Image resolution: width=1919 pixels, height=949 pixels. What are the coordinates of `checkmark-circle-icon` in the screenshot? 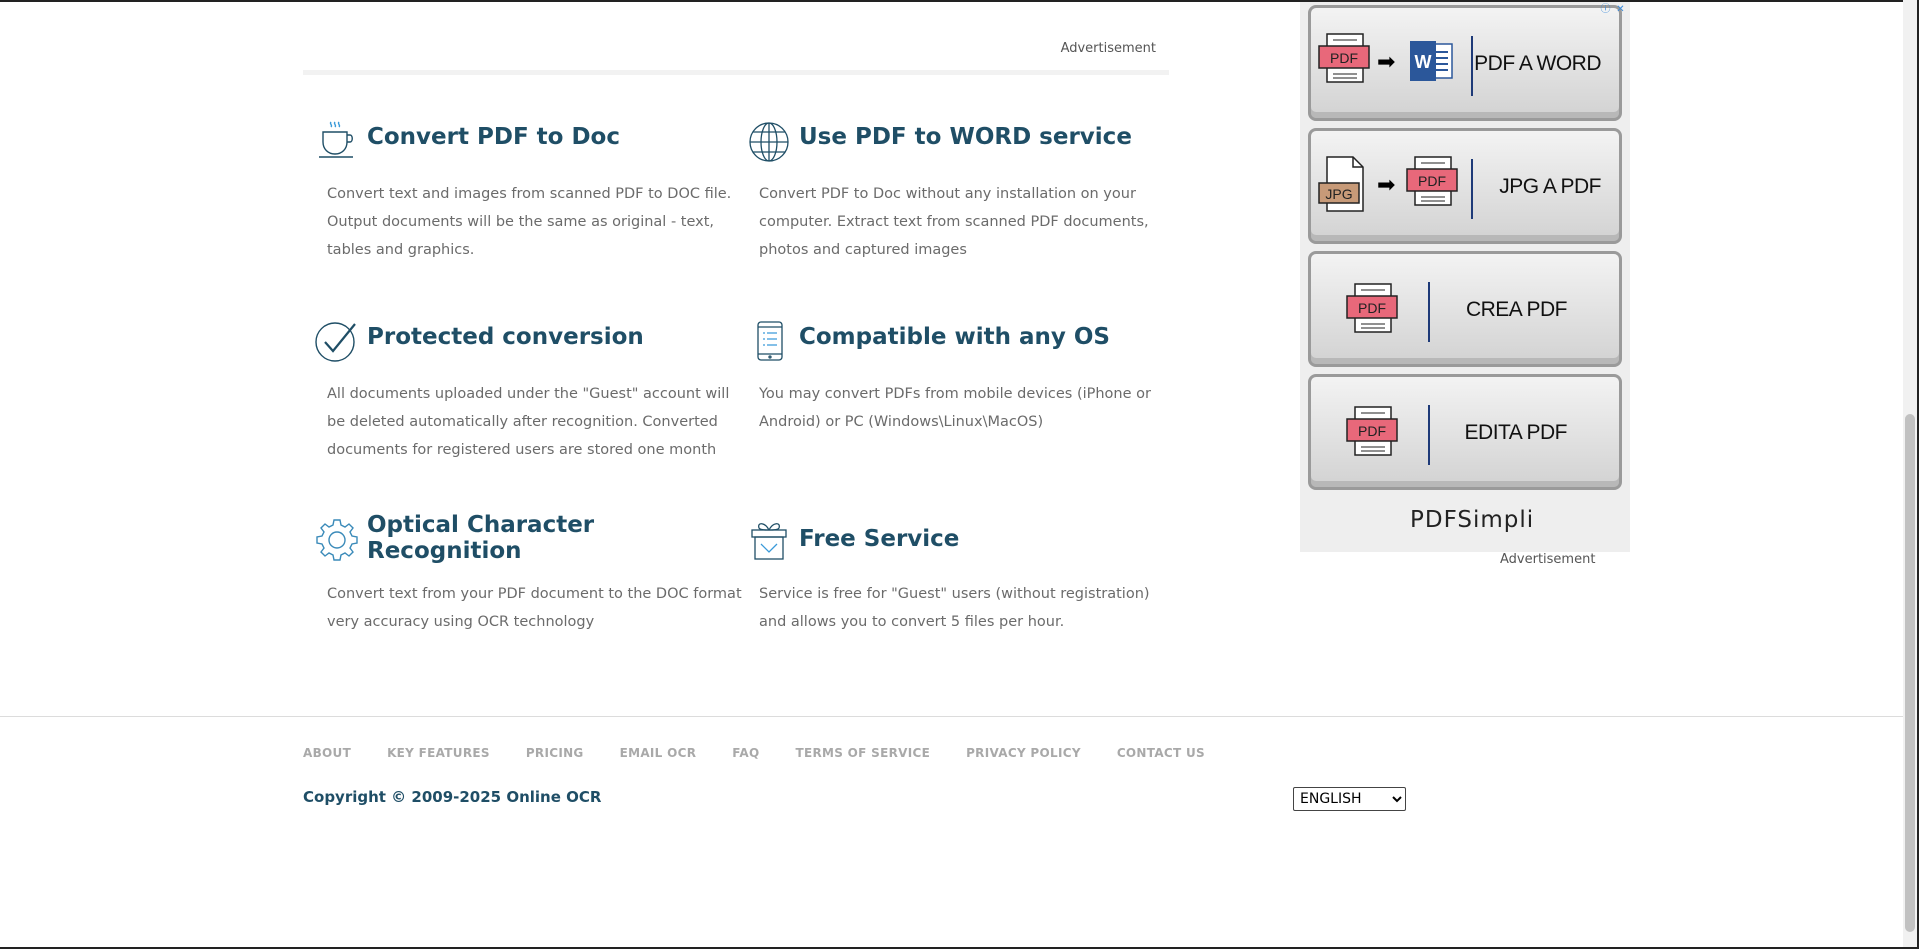 It's located at (337, 342).